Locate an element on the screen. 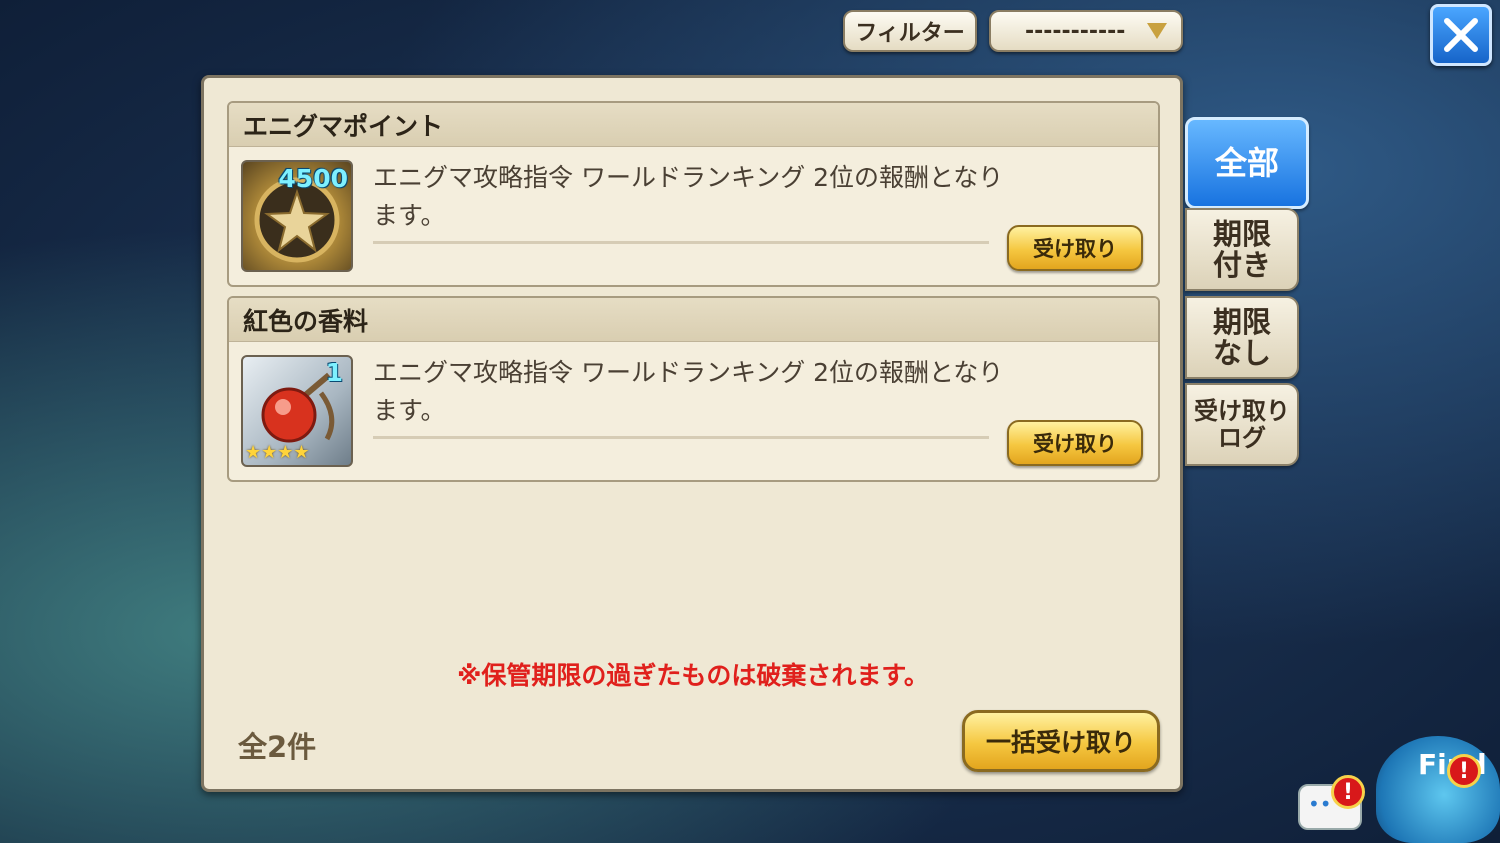 The width and height of the screenshot is (1500, 843). chat-icon: •• is located at coordinates (1320, 804).